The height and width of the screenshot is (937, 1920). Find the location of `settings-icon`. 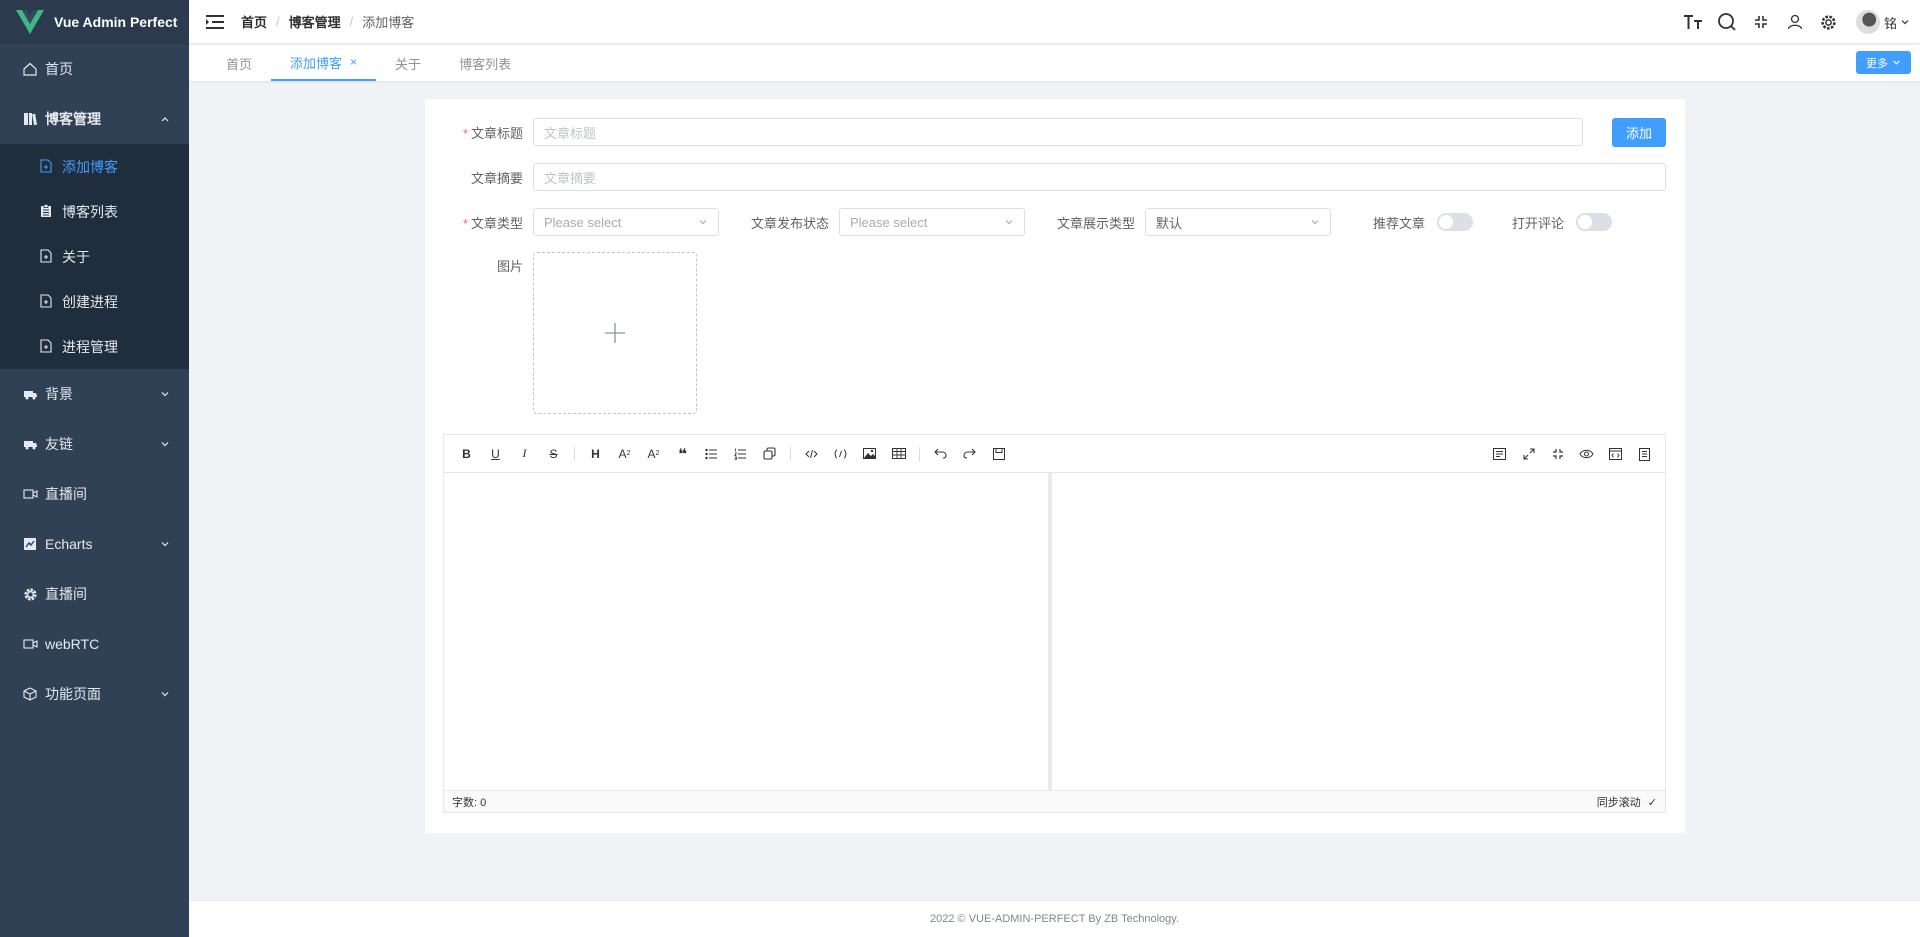

settings-icon is located at coordinates (1829, 22).